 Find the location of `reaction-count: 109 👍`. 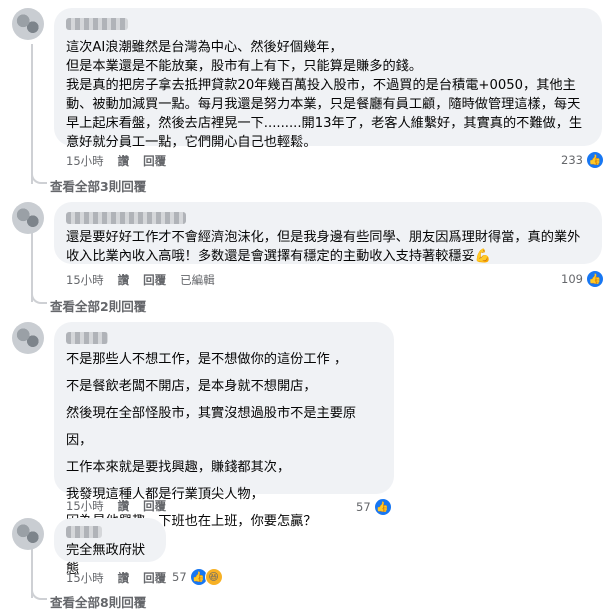

reaction-count: 109 👍 is located at coordinates (582, 279).